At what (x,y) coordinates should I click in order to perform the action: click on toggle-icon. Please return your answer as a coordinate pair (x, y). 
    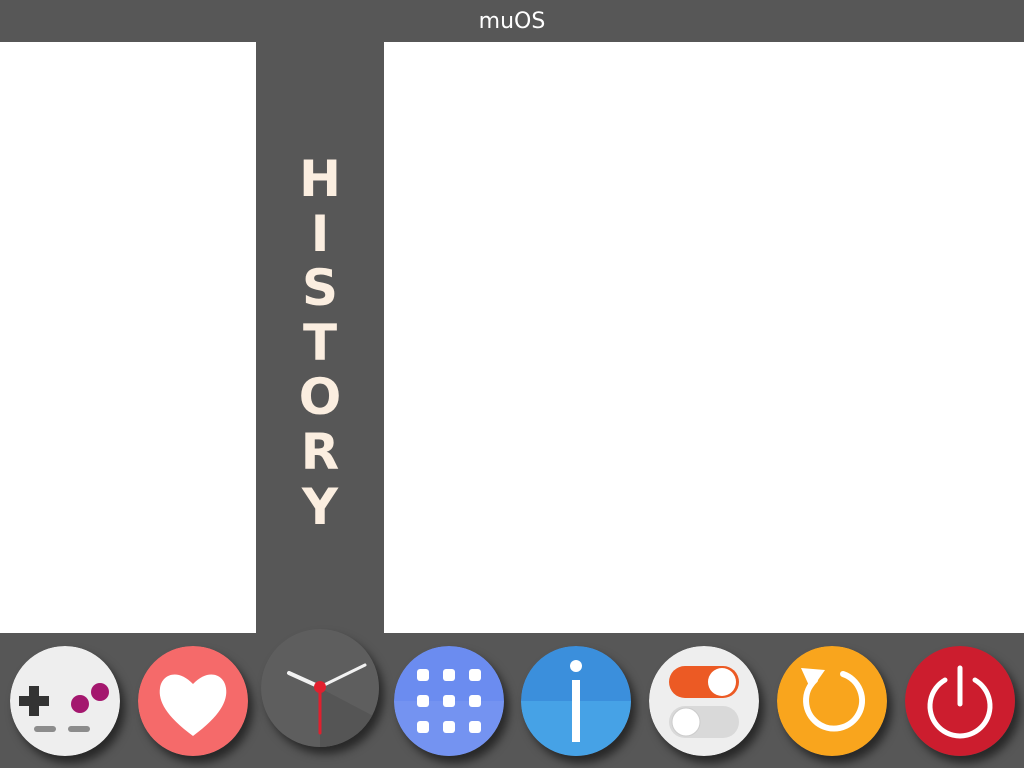
    Looking at the image, I should click on (704, 701).